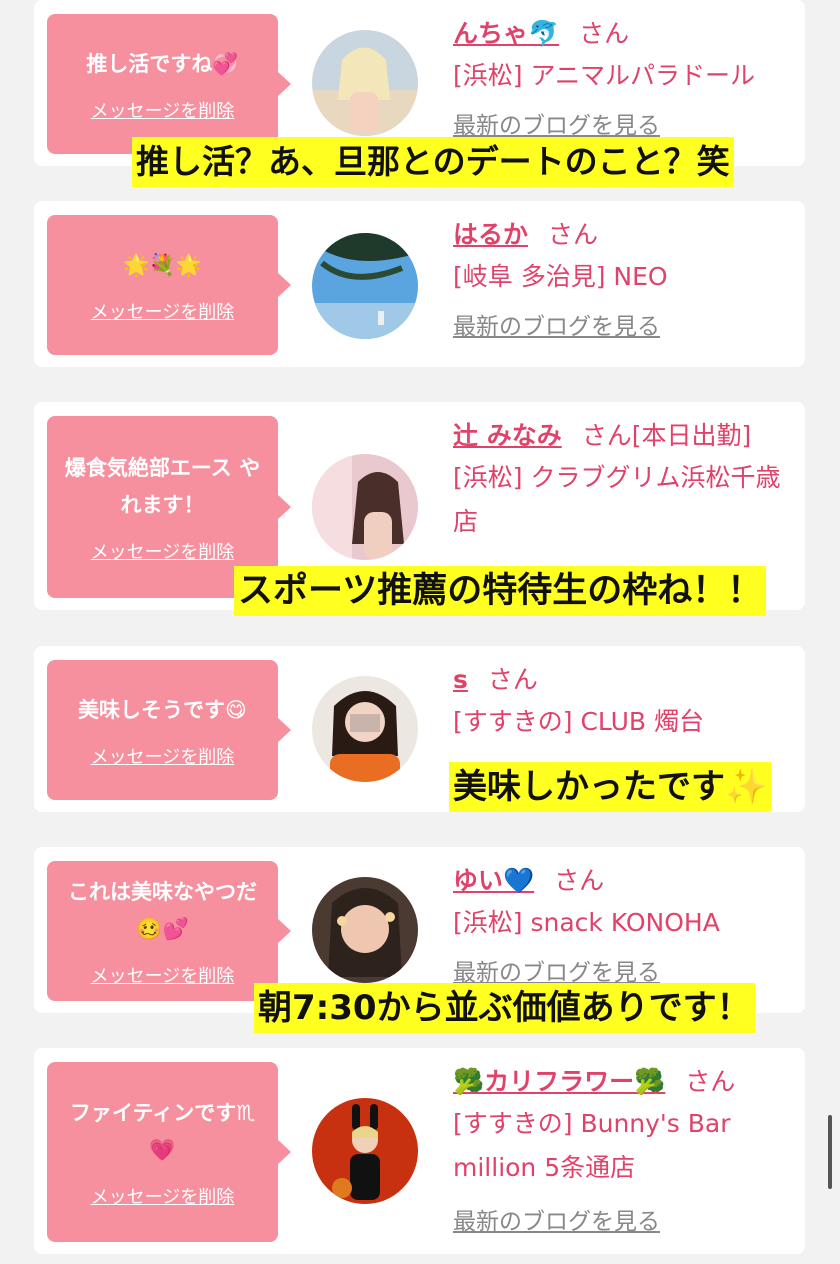 Image resolution: width=840 pixels, height=1264 pixels. What do you see at coordinates (578, 721) in the screenshot?
I see `shop-label: [すすきの] CLUB 燭台` at bounding box center [578, 721].